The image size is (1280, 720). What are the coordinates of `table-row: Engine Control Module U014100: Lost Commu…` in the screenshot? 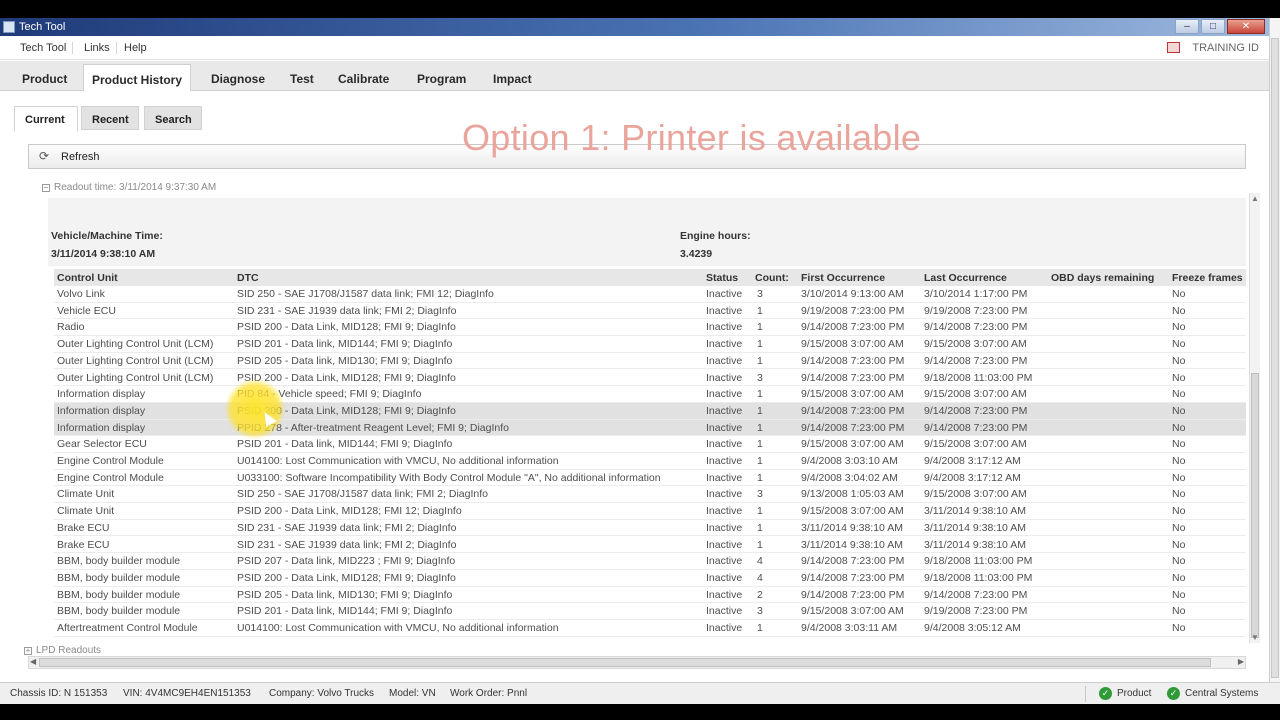 It's located at (650, 461).